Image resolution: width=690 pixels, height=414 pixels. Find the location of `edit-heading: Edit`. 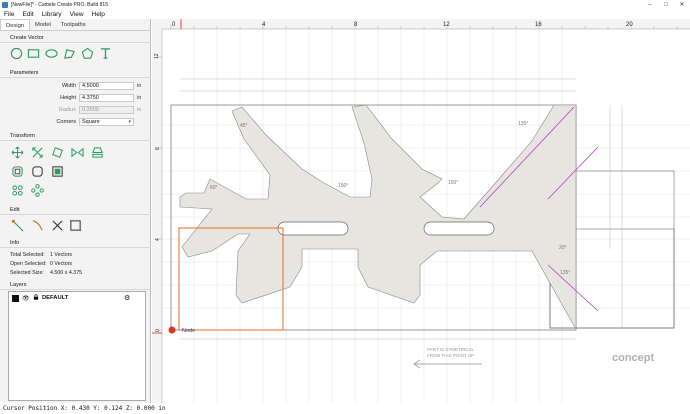

edit-heading: Edit is located at coordinates (75, 211).